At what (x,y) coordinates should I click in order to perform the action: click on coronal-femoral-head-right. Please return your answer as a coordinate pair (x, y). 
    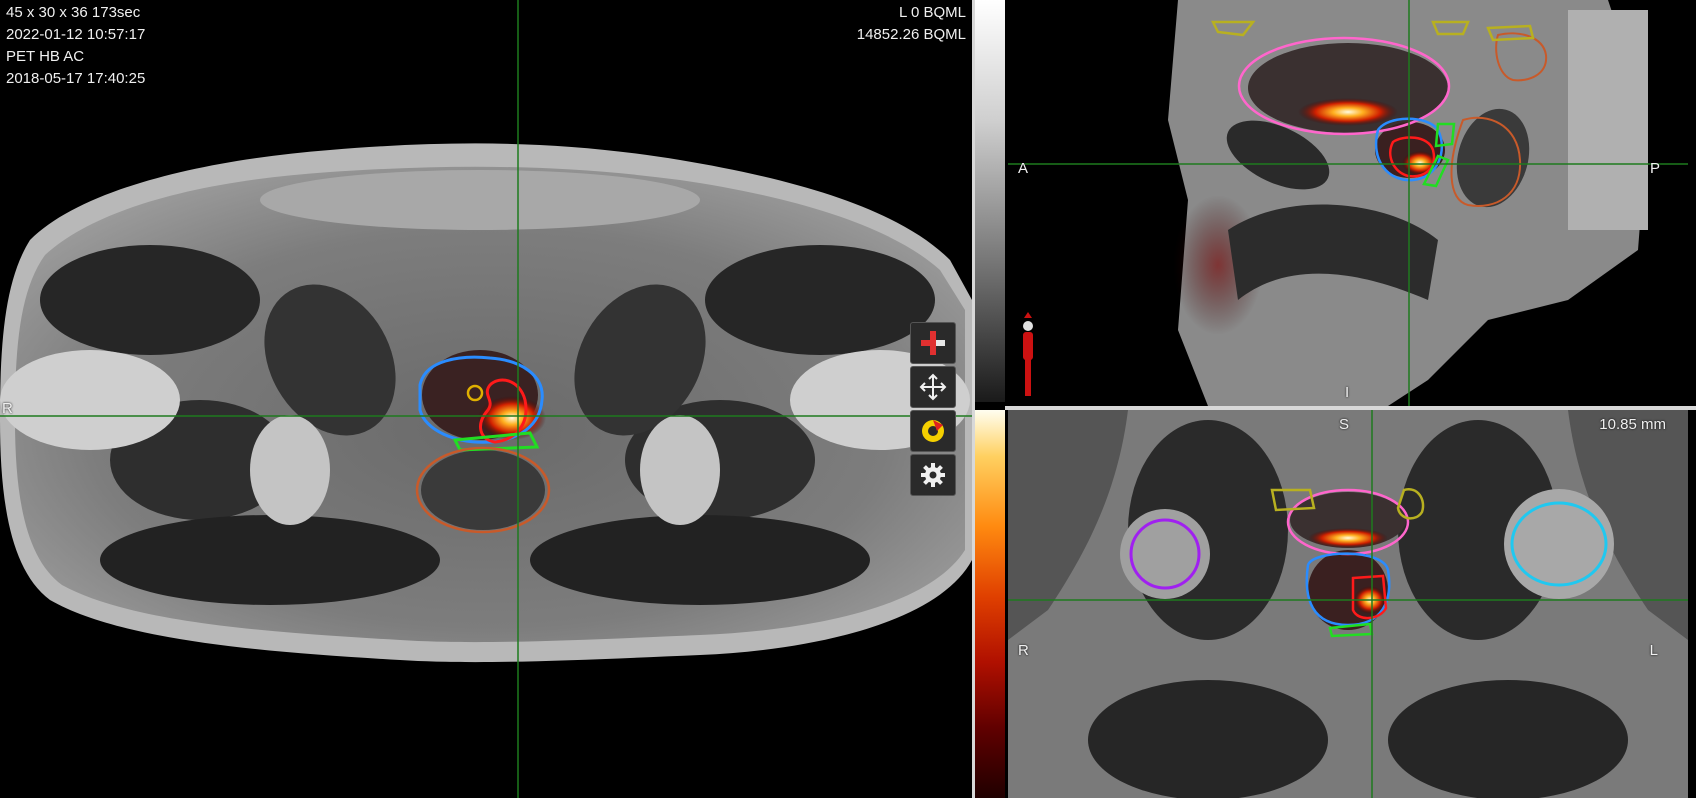
    Looking at the image, I should click on (1165, 554).